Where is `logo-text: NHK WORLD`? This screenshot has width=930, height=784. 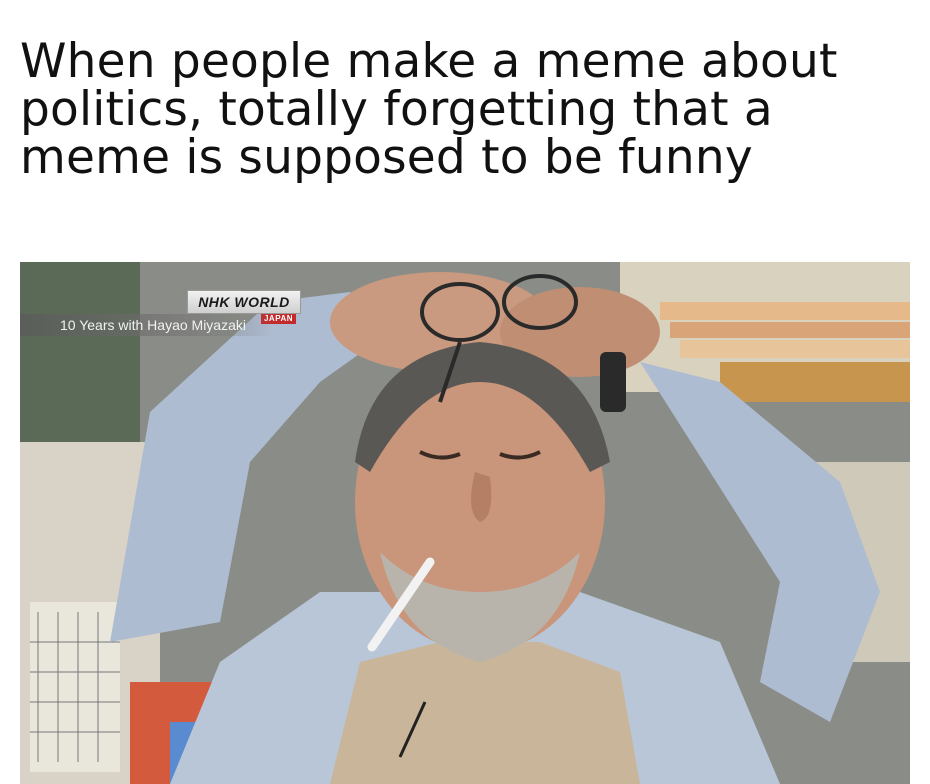 logo-text: NHK WORLD is located at coordinates (244, 302).